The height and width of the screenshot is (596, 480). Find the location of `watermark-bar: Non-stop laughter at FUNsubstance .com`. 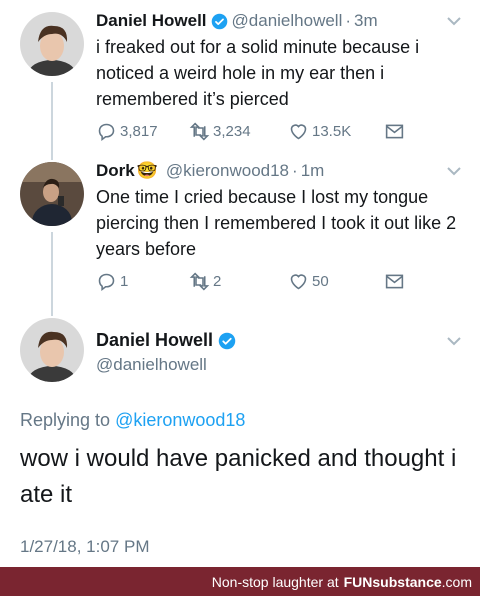

watermark-bar: Non-stop laughter at FUNsubstance .com is located at coordinates (240, 581).